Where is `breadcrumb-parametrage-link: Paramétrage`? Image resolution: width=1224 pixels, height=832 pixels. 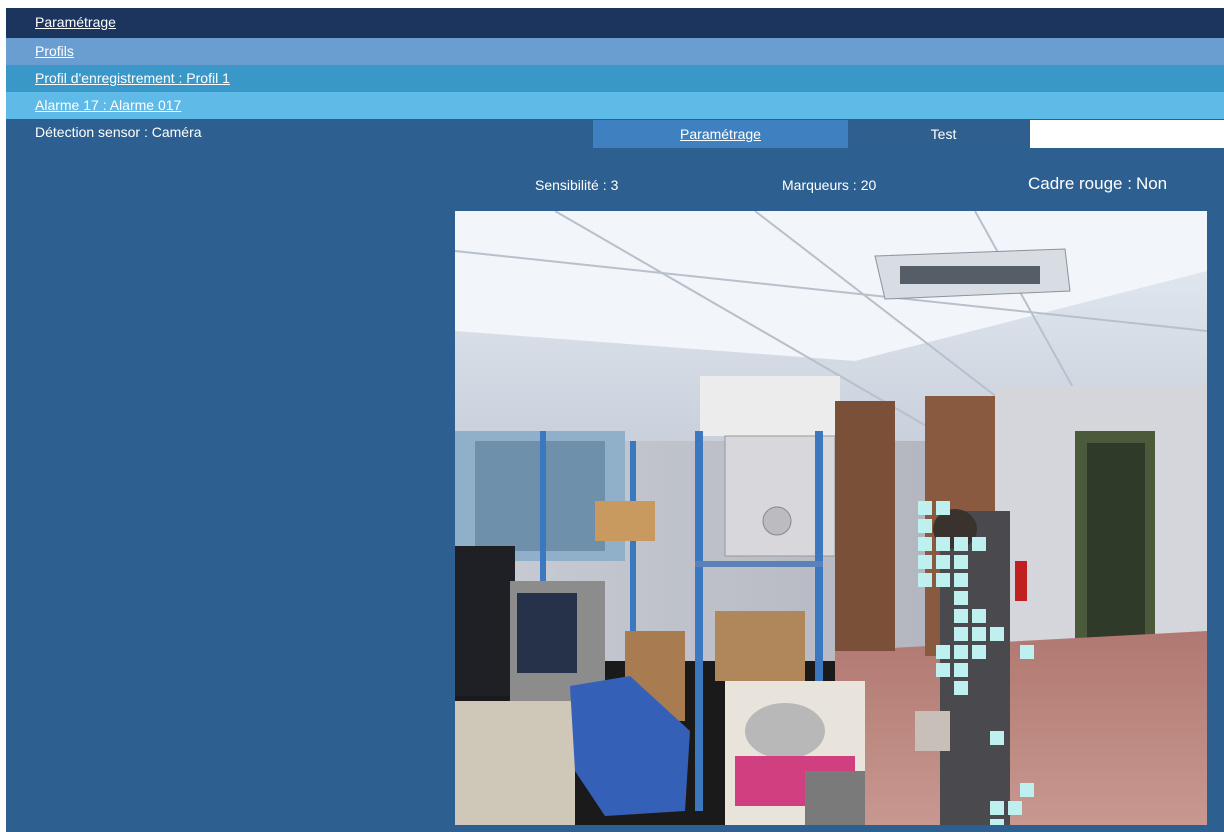 breadcrumb-parametrage-link: Paramétrage is located at coordinates (75, 22).